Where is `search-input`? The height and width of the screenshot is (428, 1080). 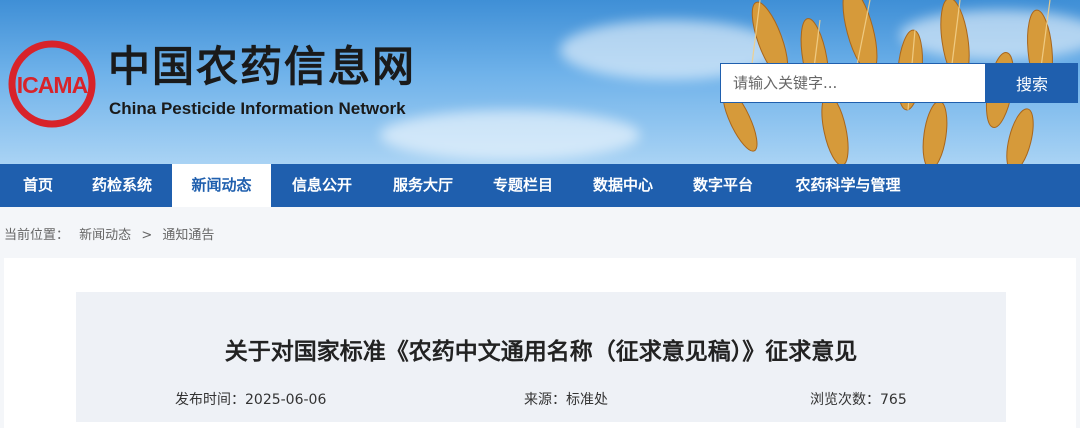
search-input is located at coordinates (853, 83).